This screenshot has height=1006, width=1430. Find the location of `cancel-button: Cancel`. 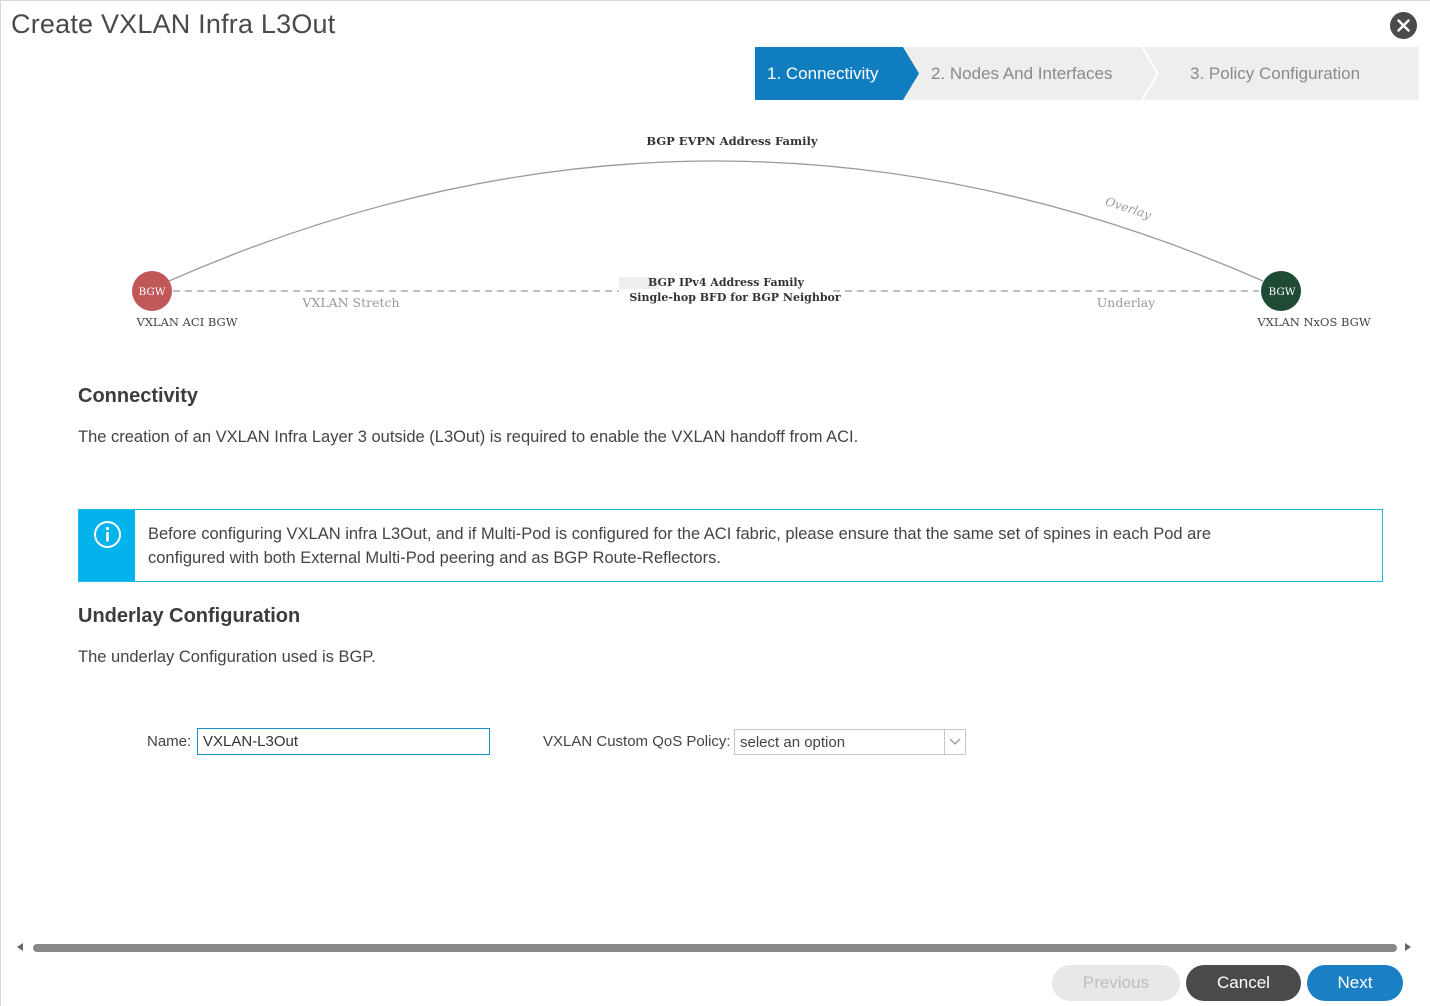

cancel-button: Cancel is located at coordinates (1243, 983).